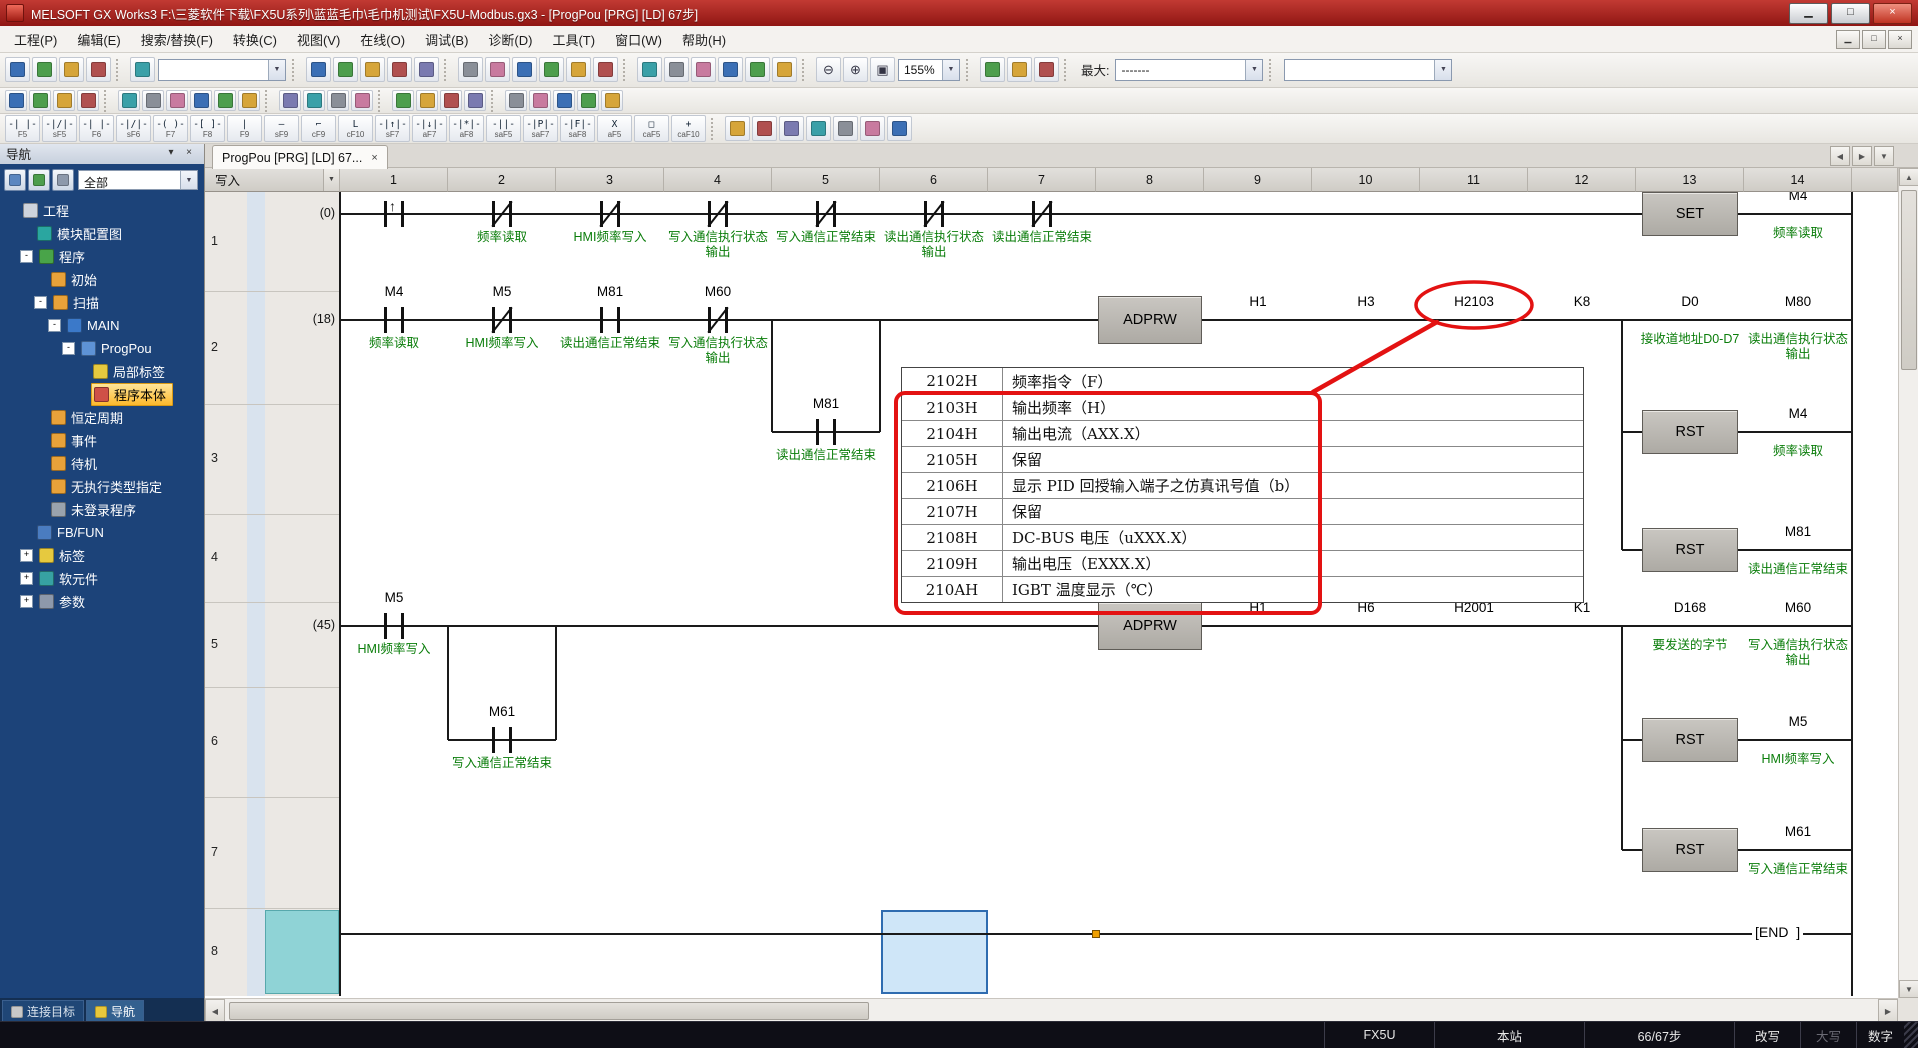 The height and width of the screenshot is (1048, 1918). Describe the element at coordinates (1258, 301) in the screenshot. I see `operand-H1: H1` at that location.